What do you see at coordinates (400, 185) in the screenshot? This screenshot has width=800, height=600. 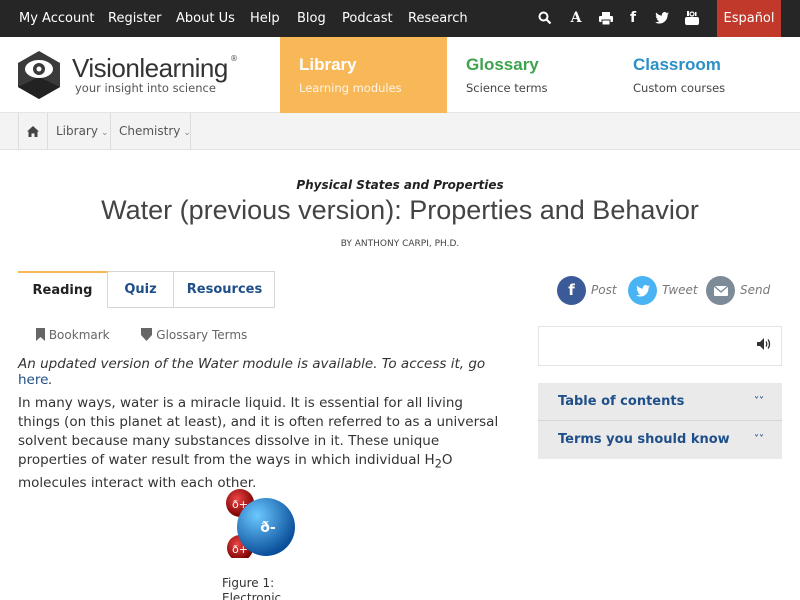 I see `article-kicker: Physical States and Properties` at bounding box center [400, 185].